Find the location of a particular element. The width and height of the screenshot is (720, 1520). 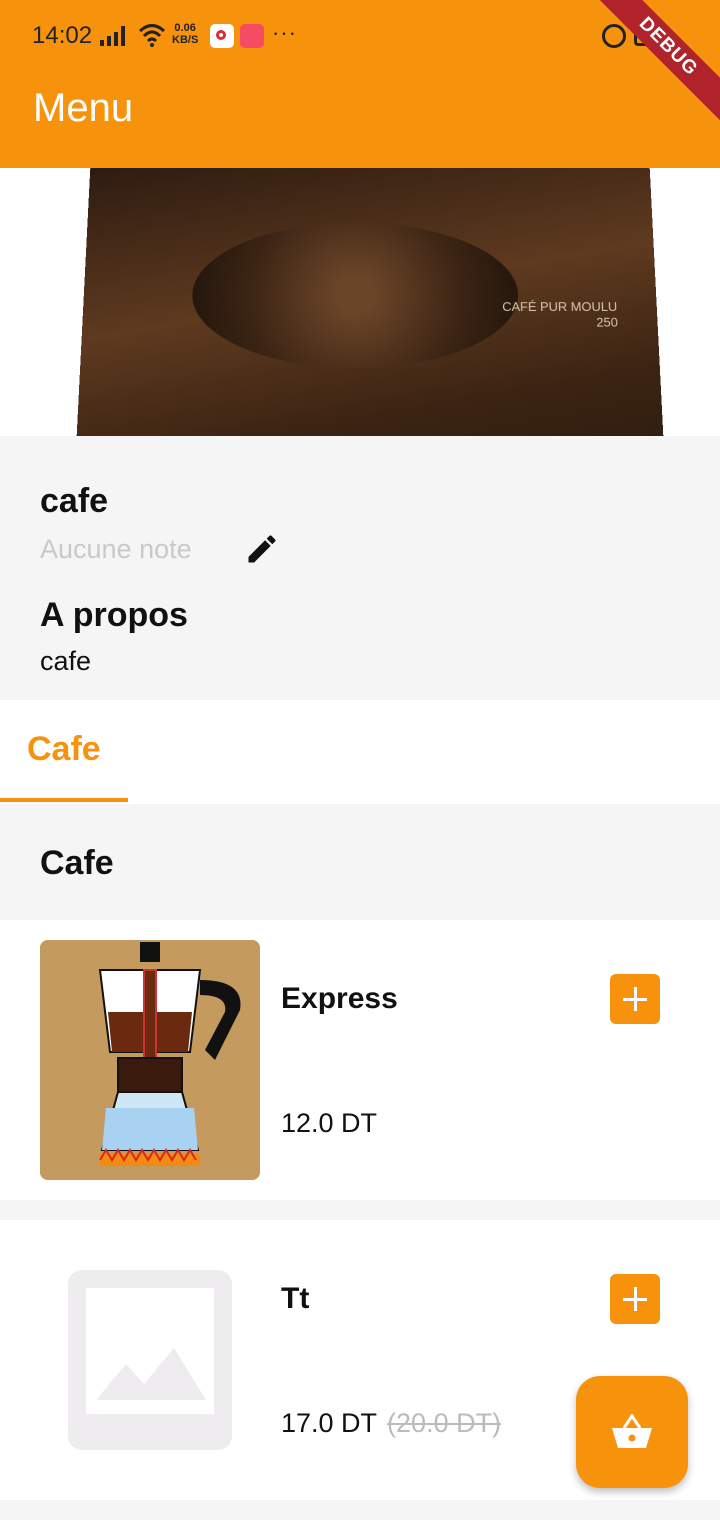

signal-icon is located at coordinates (112, 36).